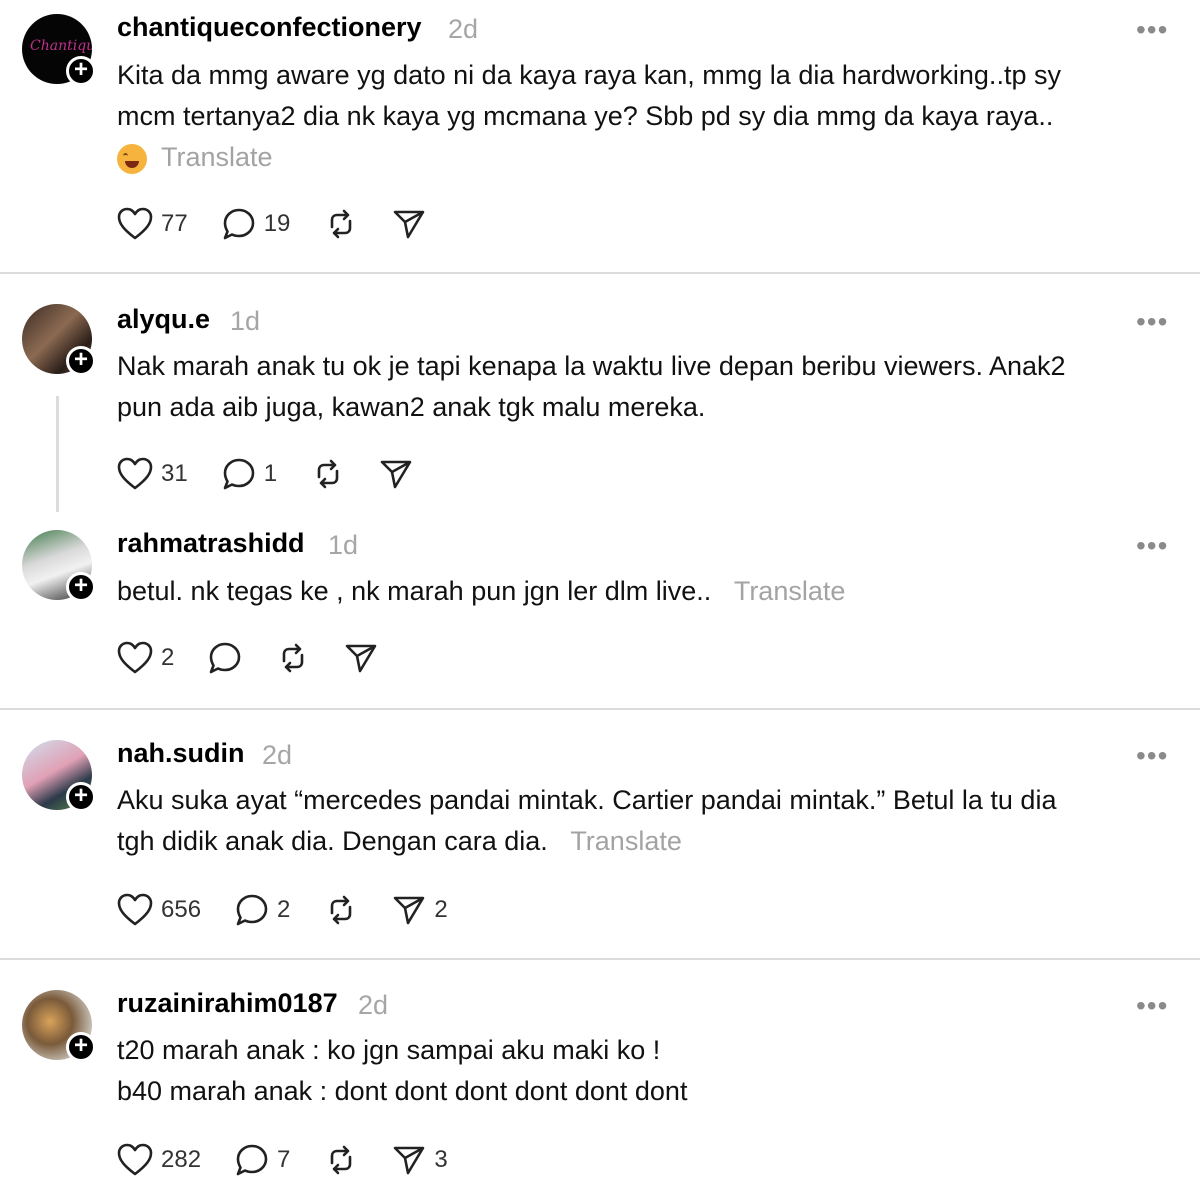  I want to click on username: chantiqueconfectionery, so click(269, 27).